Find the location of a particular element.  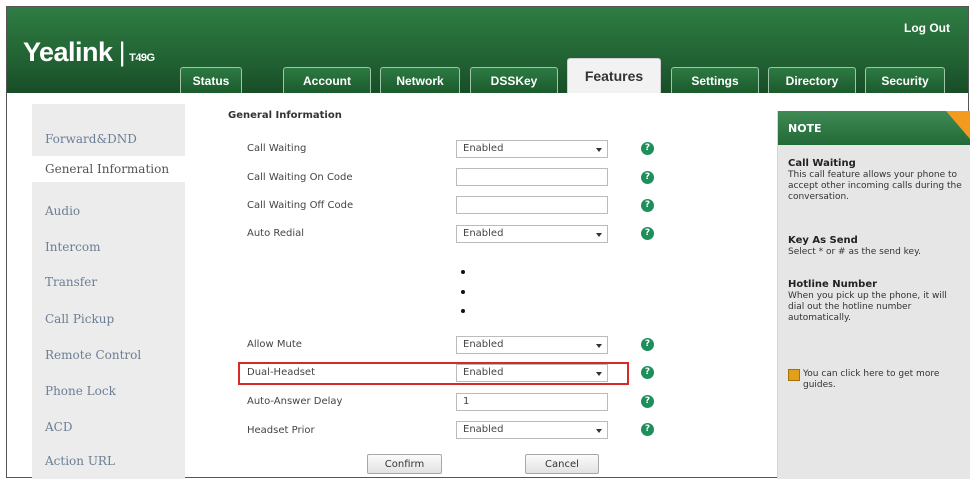

headset-prior-value: Enabled is located at coordinates (483, 429).